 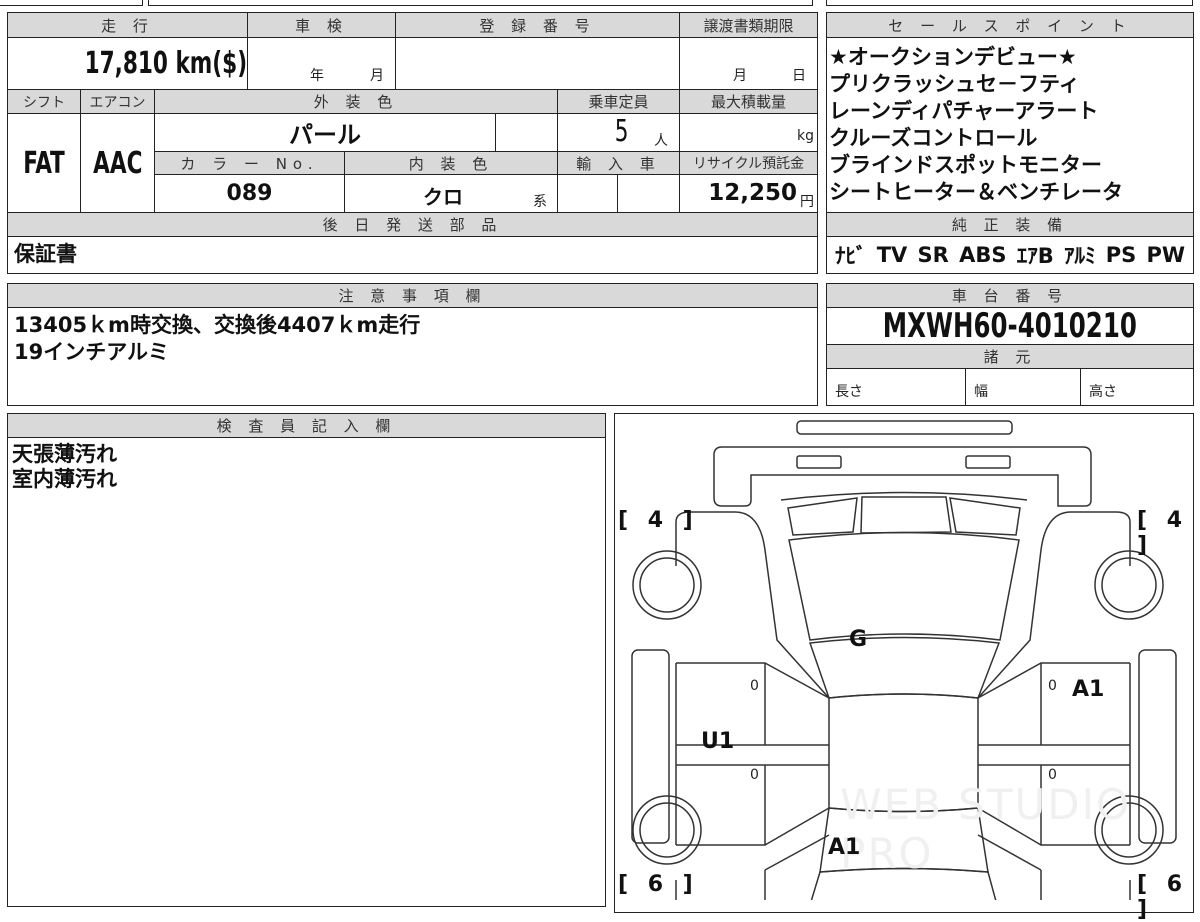 I want to click on watermark: WEB STUDIO PRO, so click(x=986, y=829).